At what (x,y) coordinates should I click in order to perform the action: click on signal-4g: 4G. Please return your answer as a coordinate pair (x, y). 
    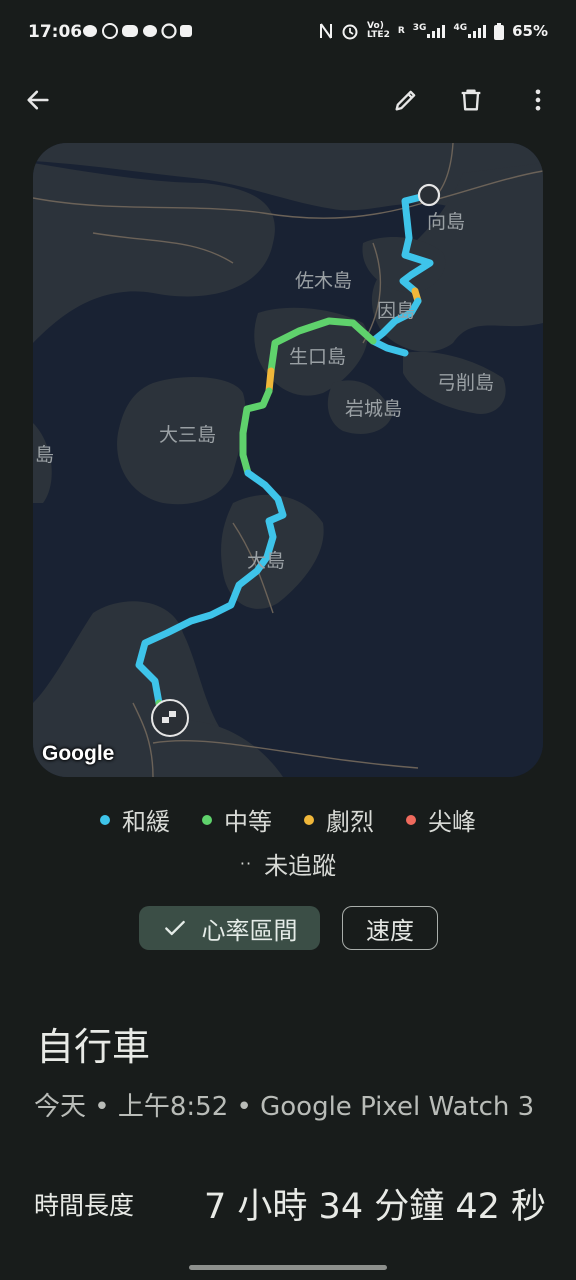
    Looking at the image, I should click on (470, 31).